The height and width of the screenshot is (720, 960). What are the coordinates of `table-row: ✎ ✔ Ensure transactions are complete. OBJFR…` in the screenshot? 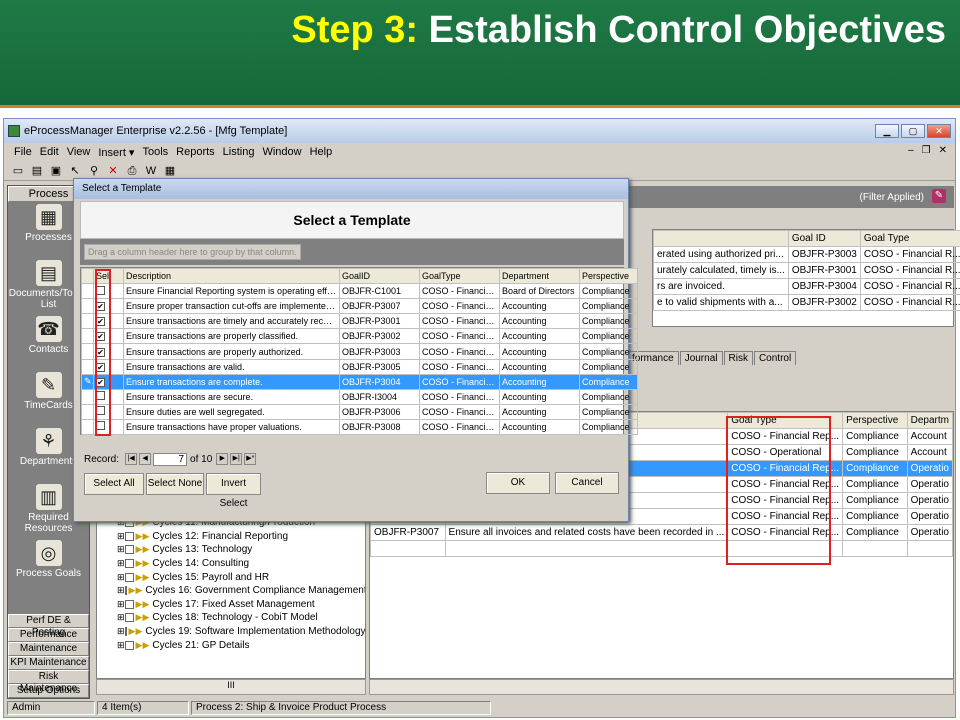 It's located at (359, 381).